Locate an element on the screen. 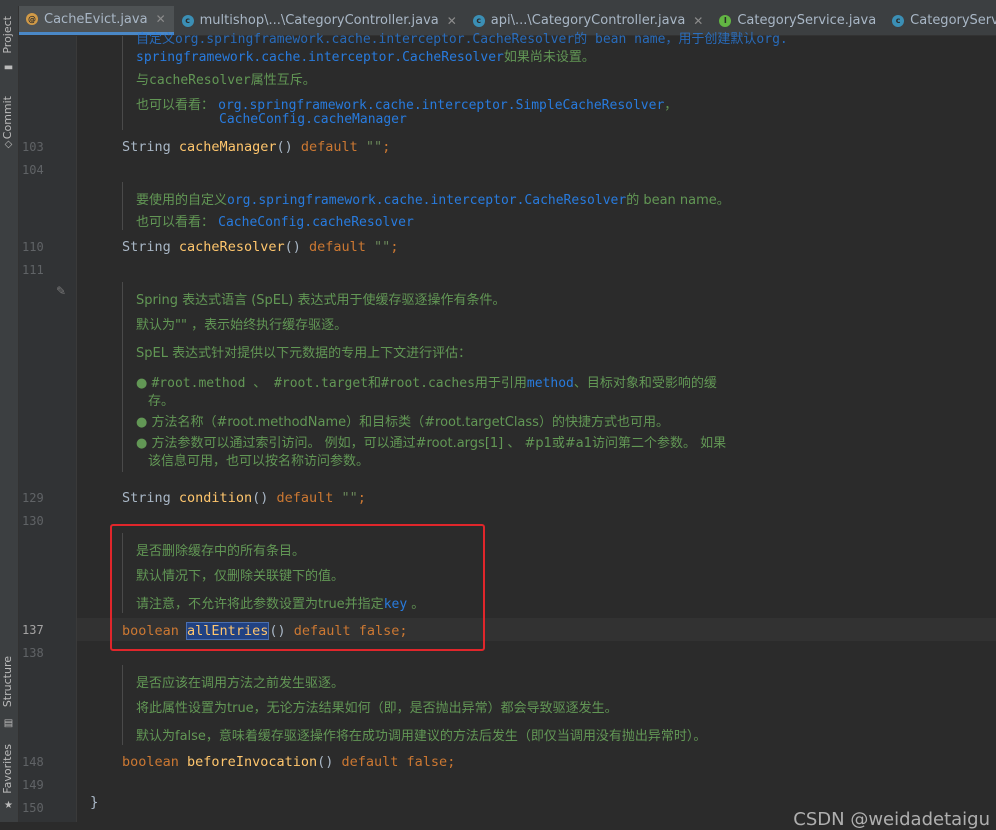 Image resolution: width=996 pixels, height=830 pixels. doc-see-also: 也可以看看： CacheConfig.cacheResolver is located at coordinates (275, 222).